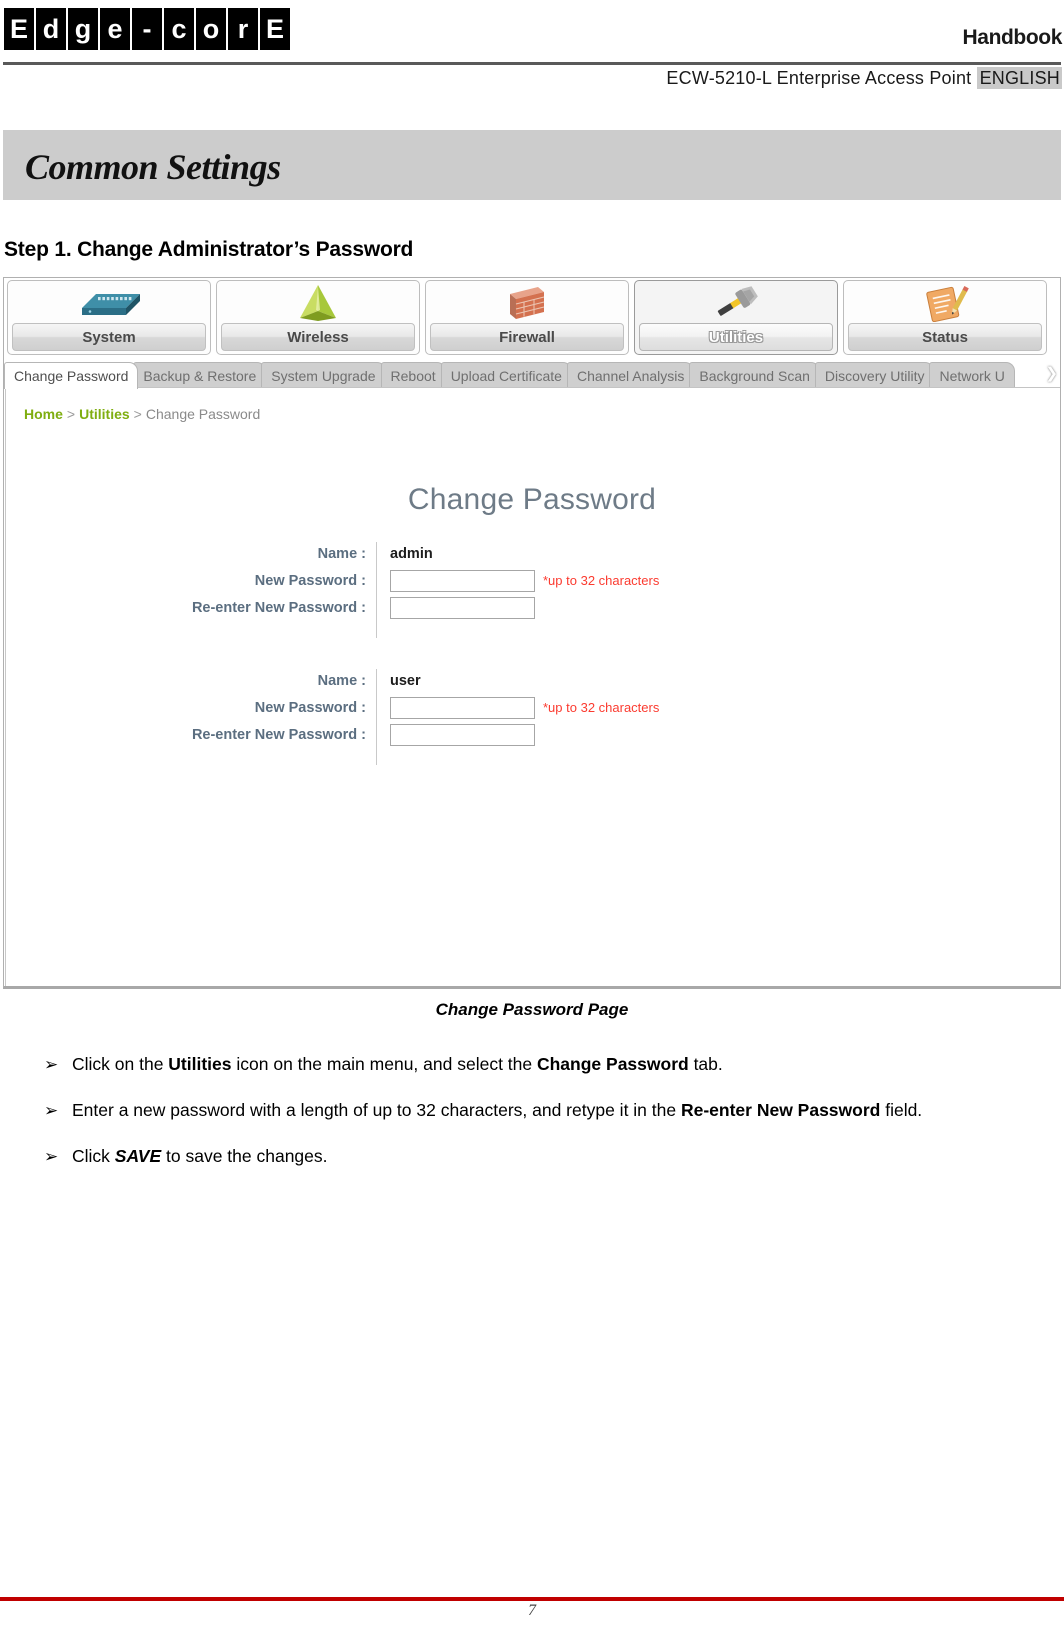 The height and width of the screenshot is (1627, 1064). I want to click on main-menu-label: Utilities, so click(736, 337).